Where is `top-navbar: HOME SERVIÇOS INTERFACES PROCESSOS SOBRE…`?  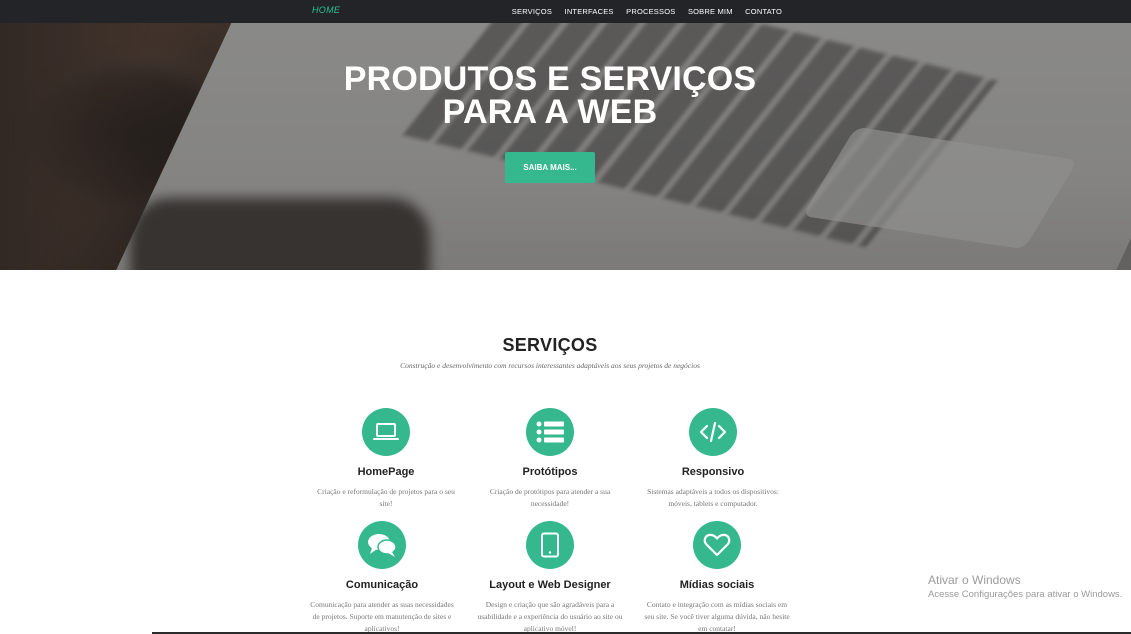
top-navbar: HOME SERVIÇOS INTERFACES PROCESSOS SOBRE… is located at coordinates (565, 11).